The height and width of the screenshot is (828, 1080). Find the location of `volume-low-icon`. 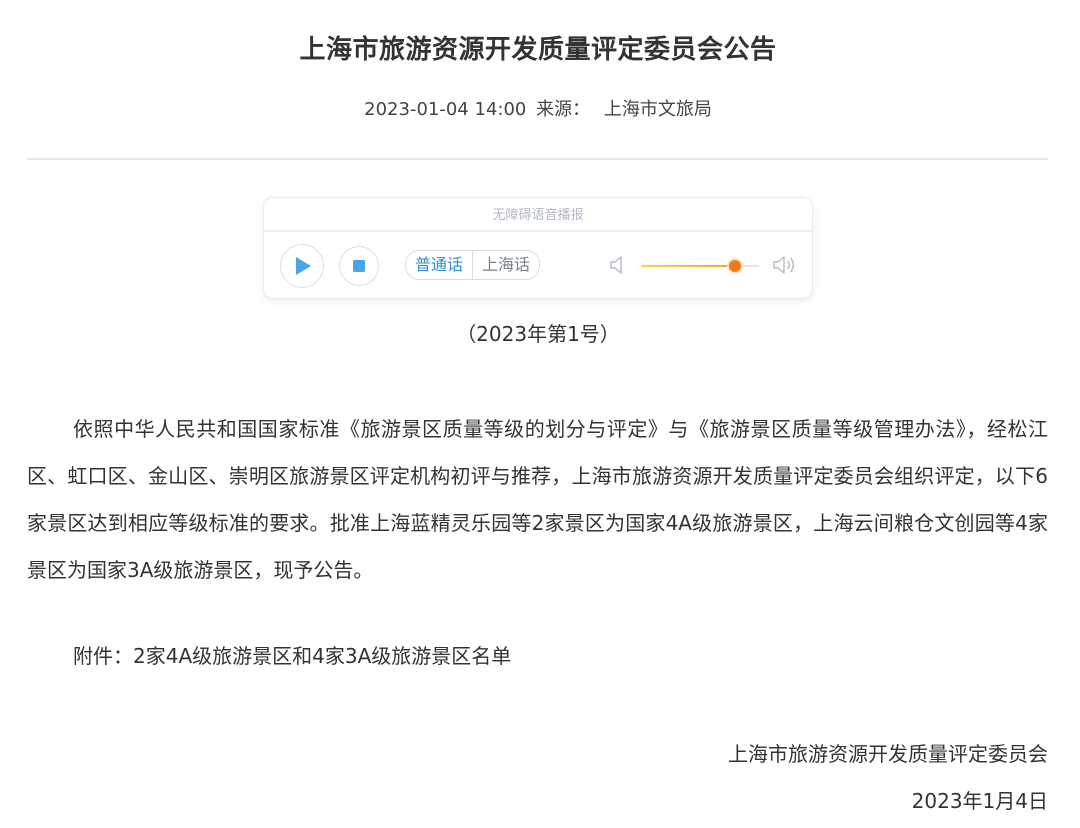

volume-low-icon is located at coordinates (617, 265).